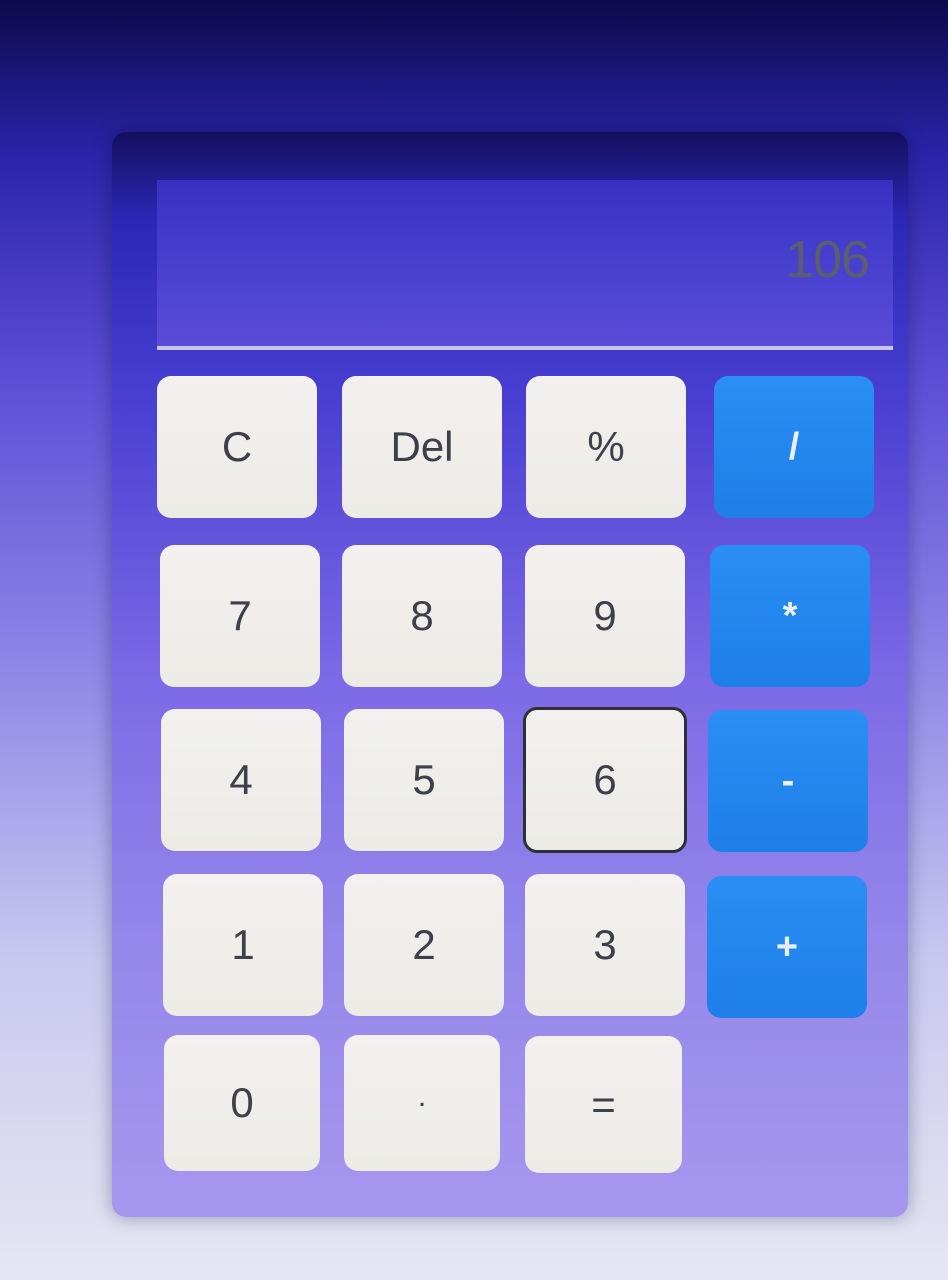 This screenshot has width=948, height=1280. What do you see at coordinates (424, 780) in the screenshot?
I see `five-button: 5` at bounding box center [424, 780].